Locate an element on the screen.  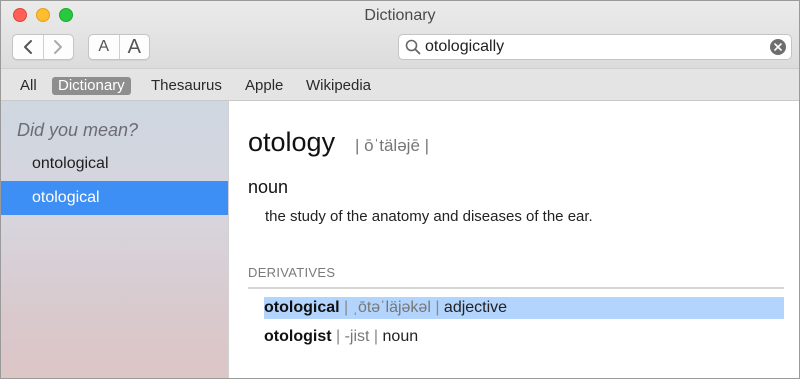
clear-search-button is located at coordinates (778, 47).